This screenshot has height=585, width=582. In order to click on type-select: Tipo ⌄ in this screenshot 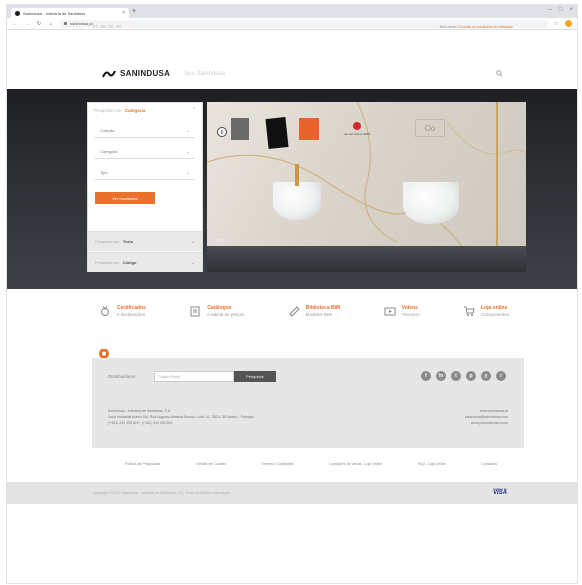, I will do `click(145, 173)`.